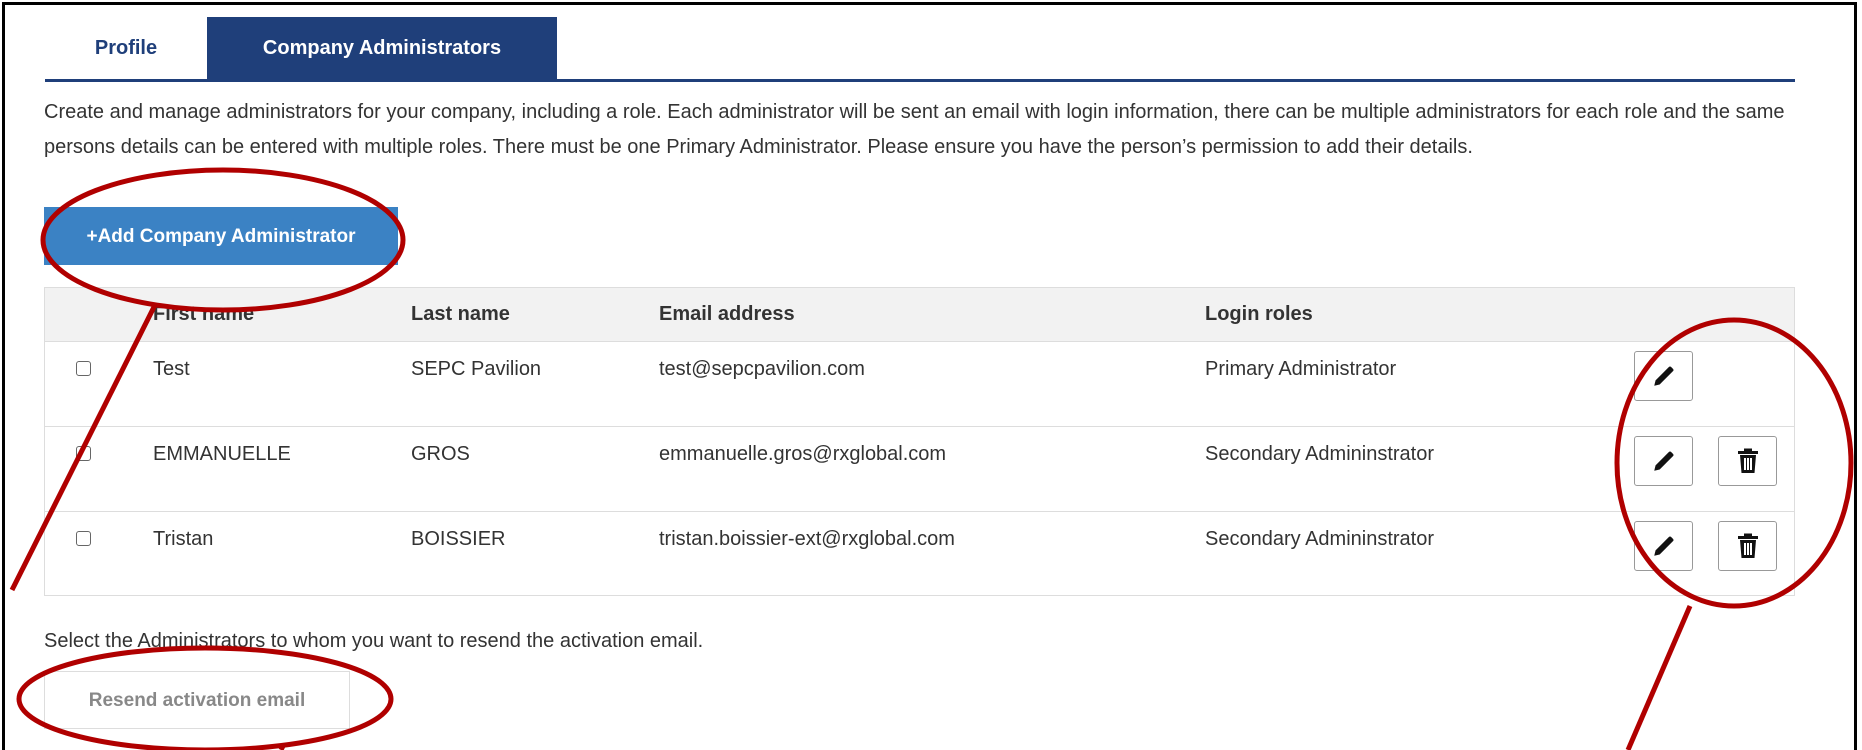  What do you see at coordinates (204, 314) in the screenshot?
I see `header-first-name: First name` at bounding box center [204, 314].